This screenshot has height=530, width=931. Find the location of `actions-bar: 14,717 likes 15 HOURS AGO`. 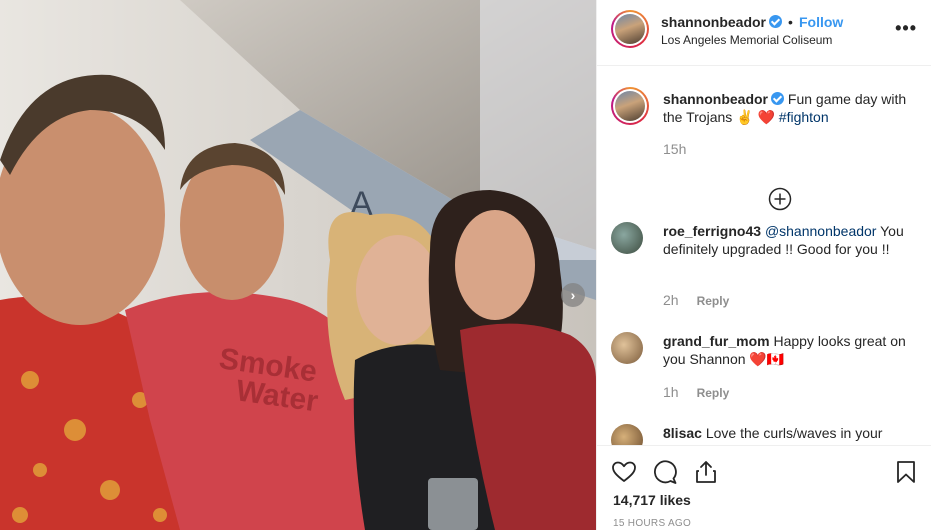

actions-bar: 14,717 likes 15 HOURS AGO is located at coordinates (764, 487).